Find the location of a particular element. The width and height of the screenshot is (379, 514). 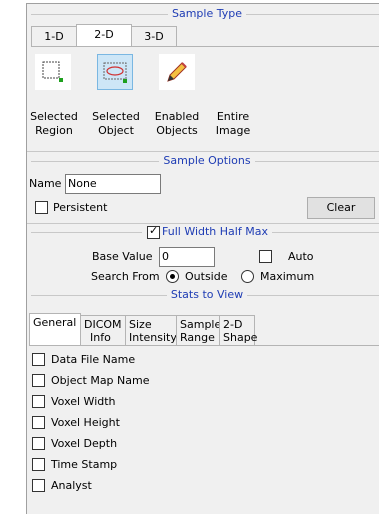

fwhm-checkbox is located at coordinates (153, 231).